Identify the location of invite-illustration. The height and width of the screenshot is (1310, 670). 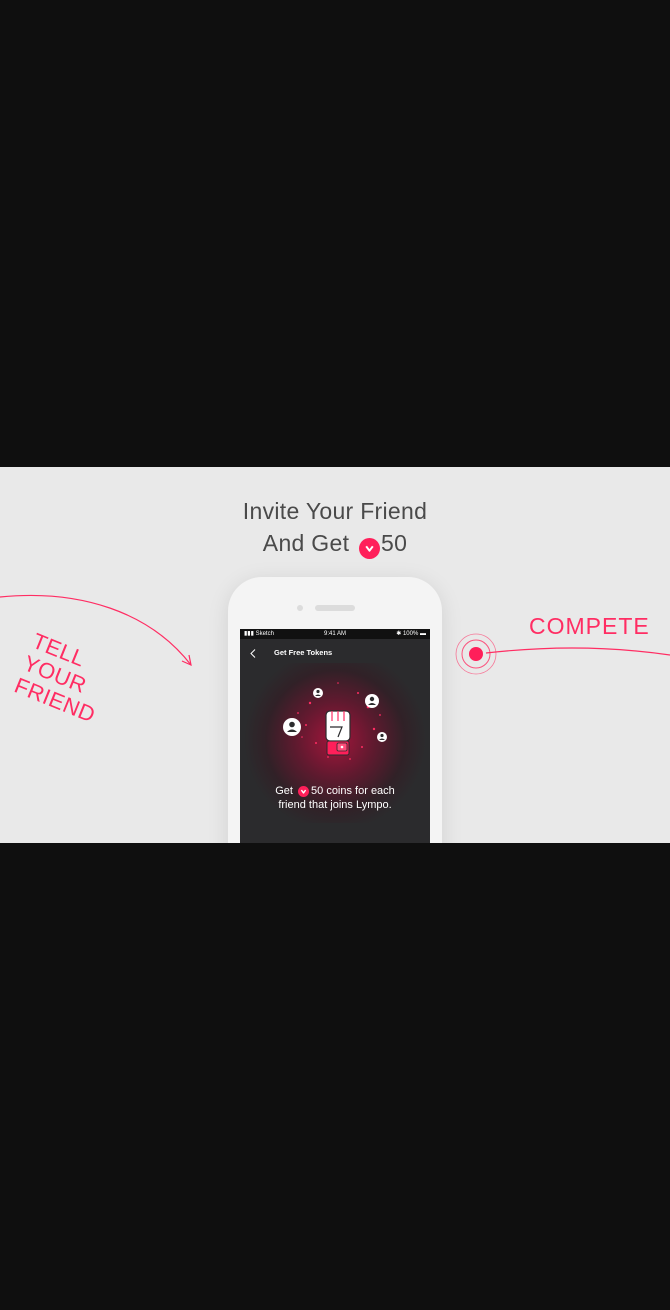
(335, 721).